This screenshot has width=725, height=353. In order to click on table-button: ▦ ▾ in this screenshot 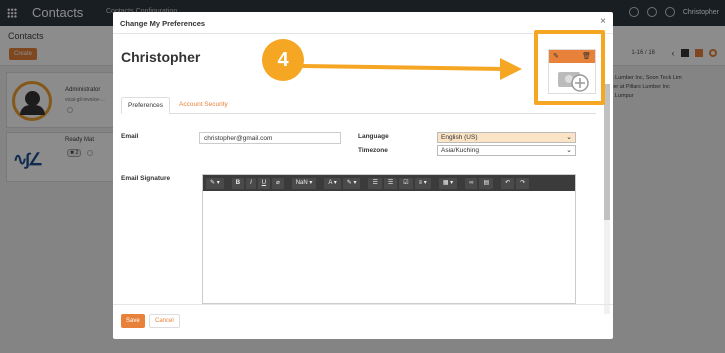, I will do `click(448, 183)`.